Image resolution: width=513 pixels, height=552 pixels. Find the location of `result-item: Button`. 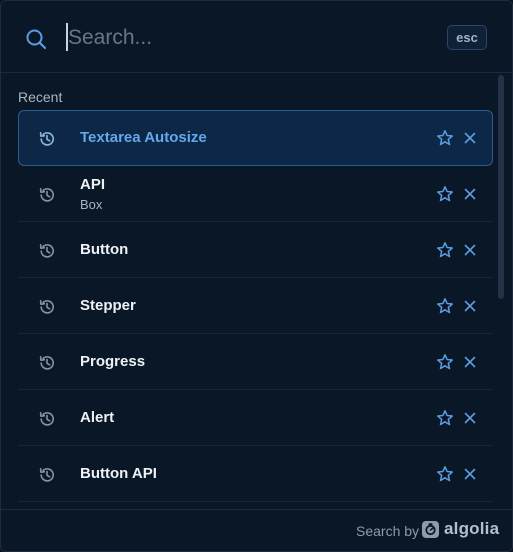

result-item: Button is located at coordinates (255, 250).